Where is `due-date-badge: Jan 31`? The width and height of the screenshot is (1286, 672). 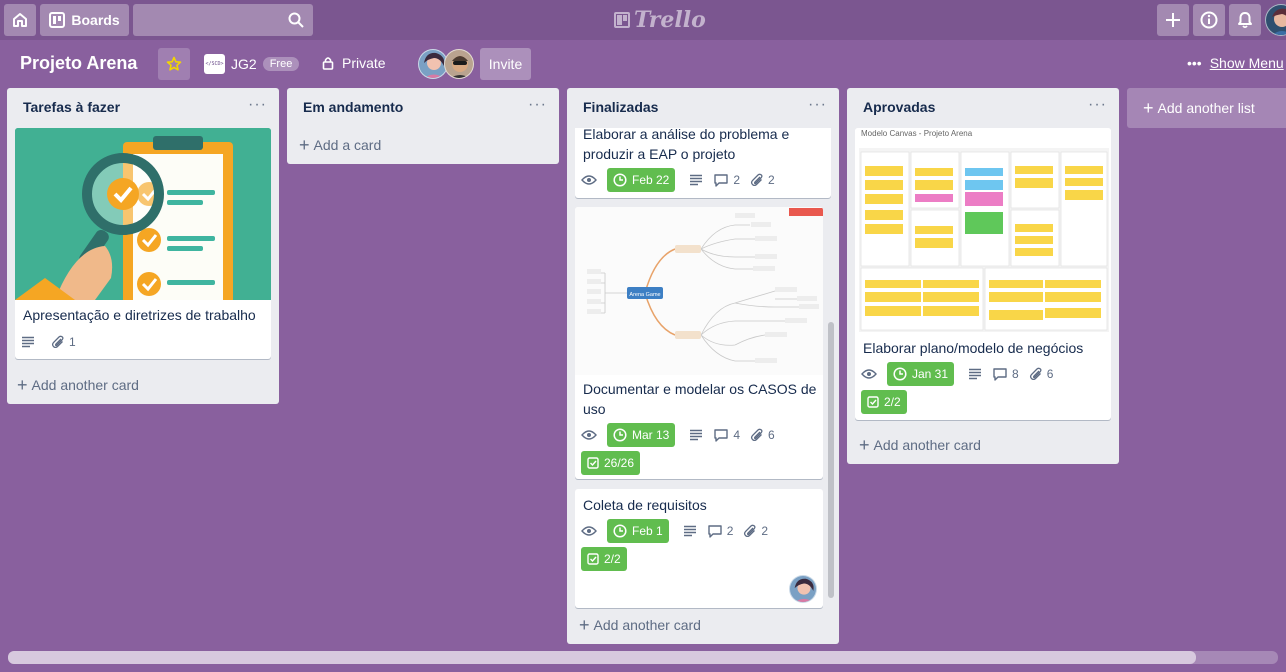
due-date-badge: Jan 31 is located at coordinates (921, 374).